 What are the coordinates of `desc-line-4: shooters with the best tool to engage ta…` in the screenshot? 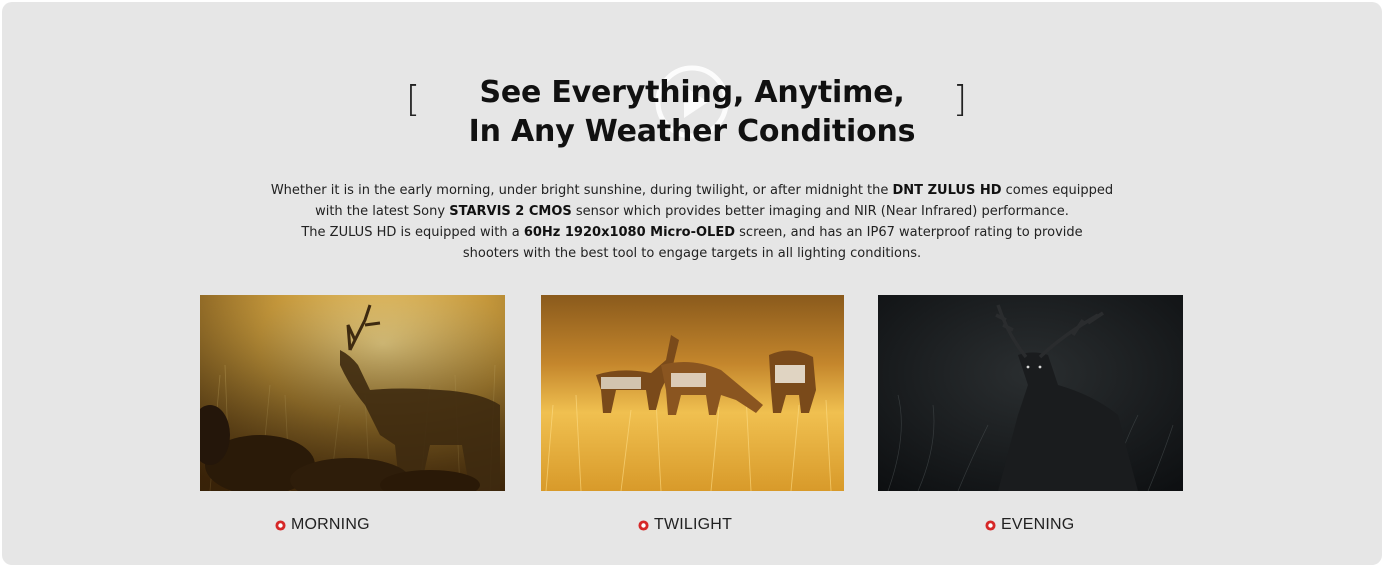 It's located at (692, 253).